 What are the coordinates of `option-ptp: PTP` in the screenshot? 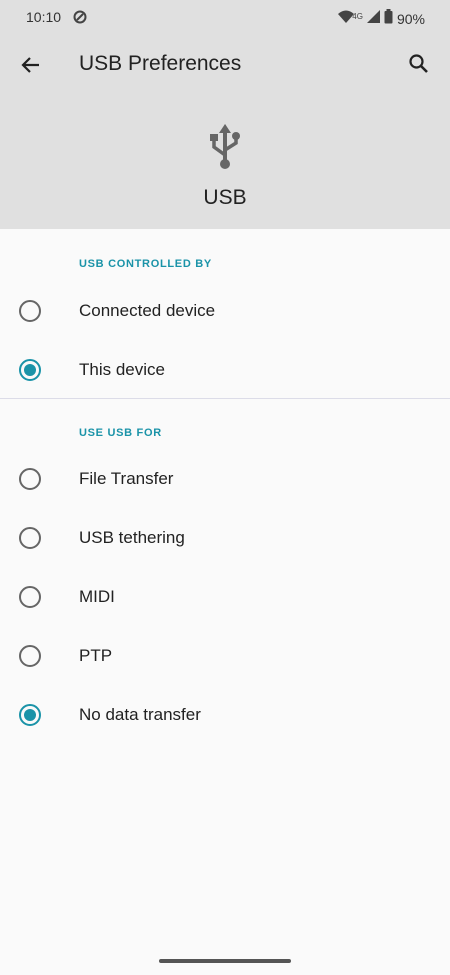 It's located at (225, 655).